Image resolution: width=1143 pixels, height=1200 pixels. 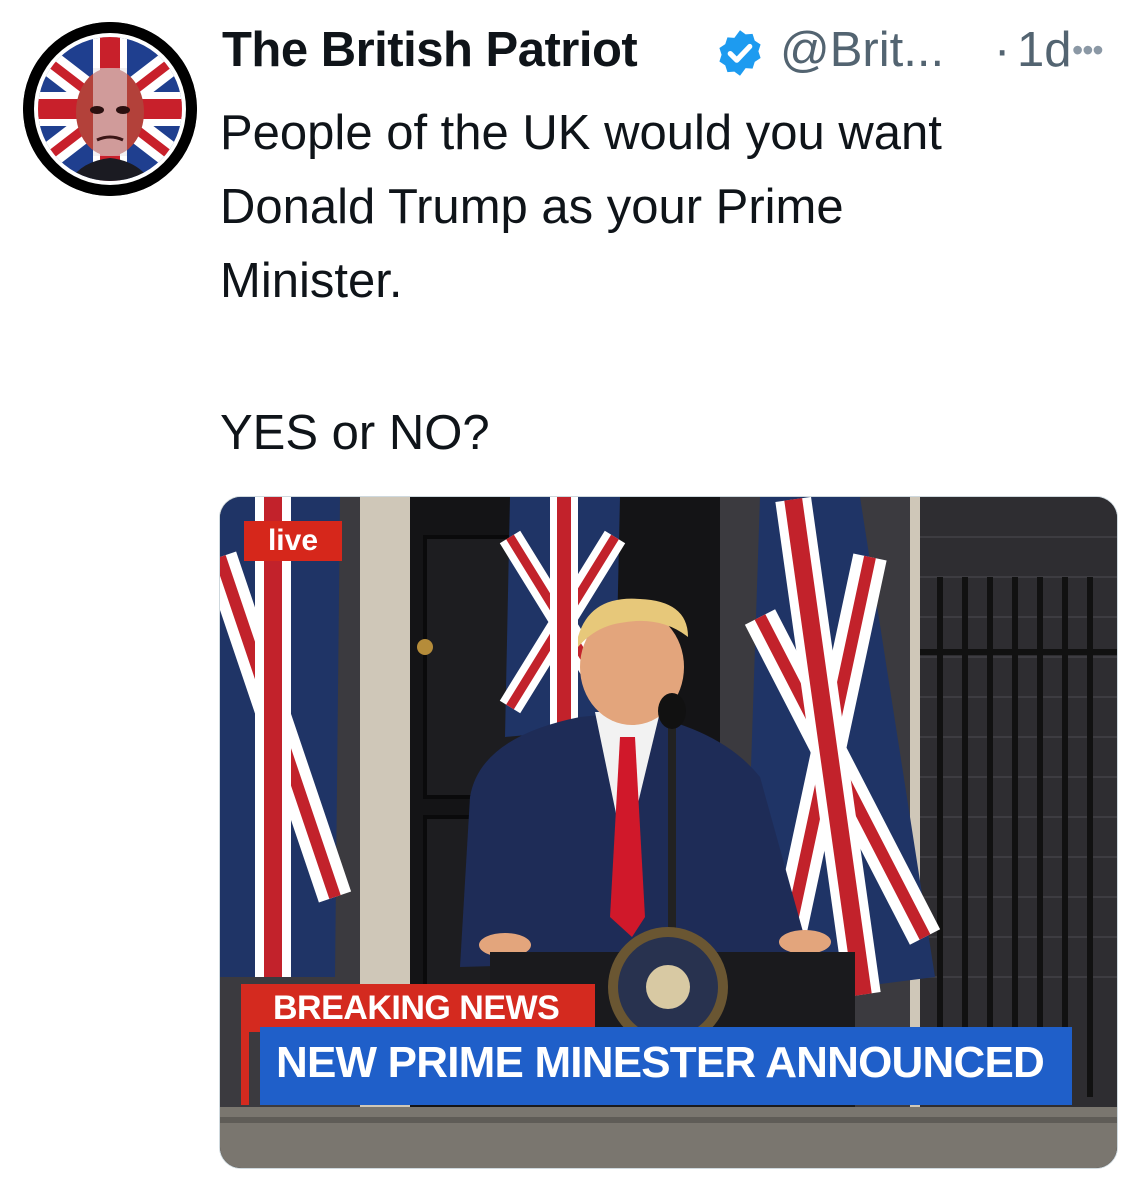 I want to click on breaking-news-label: BREAKING NEWS, so click(x=422, y=1008).